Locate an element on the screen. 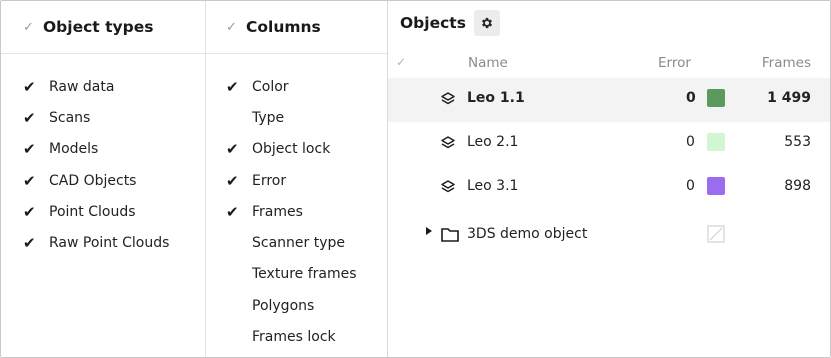 This screenshot has height=358, width=831. object-types-option: ✔ Scans is located at coordinates (103, 117).